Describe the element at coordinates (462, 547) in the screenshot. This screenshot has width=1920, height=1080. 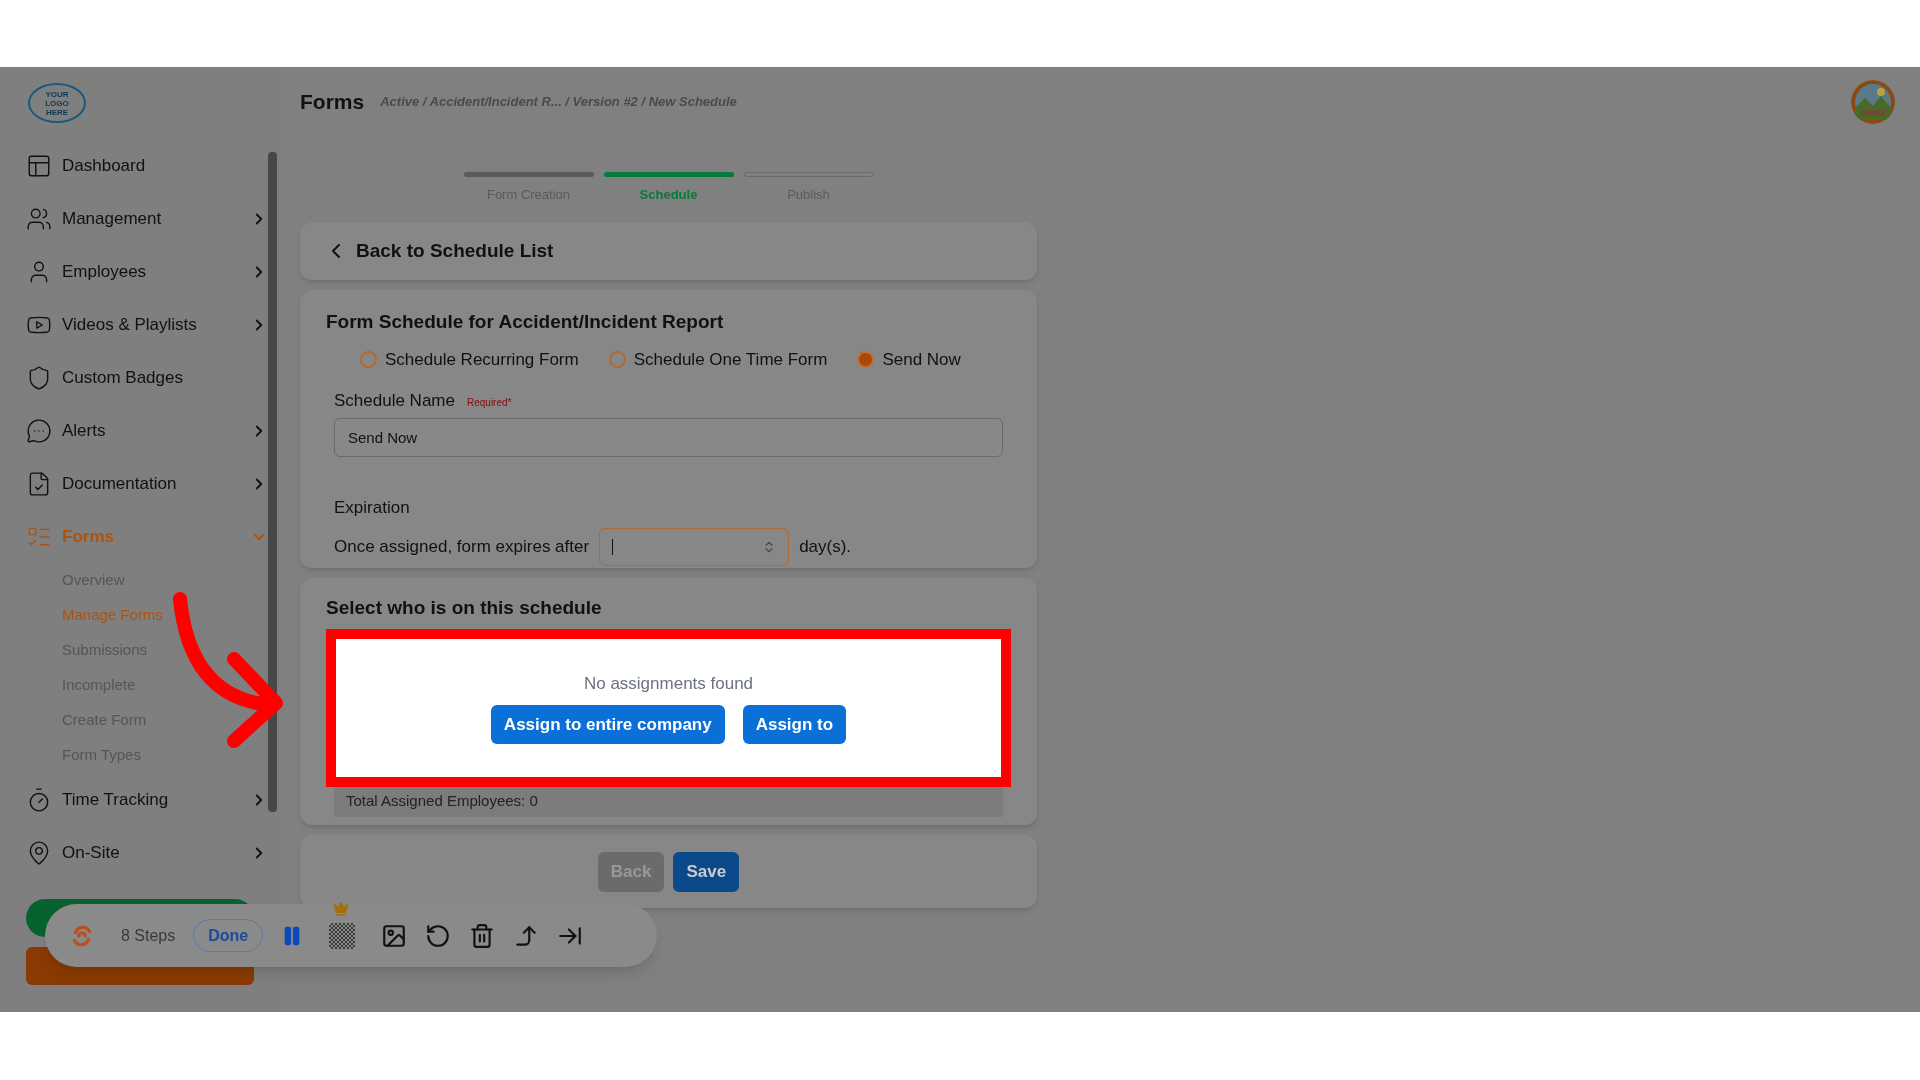
I see `expiration-text: Once assigned, form expires after` at that location.